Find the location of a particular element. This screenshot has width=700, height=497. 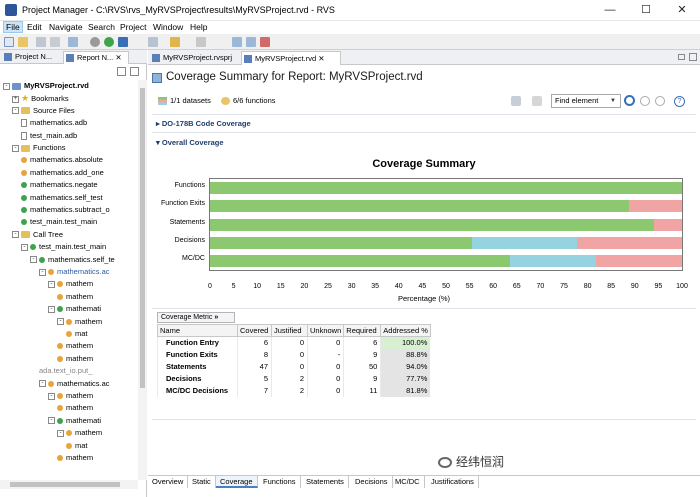

report-icon is located at coordinates (265, 42).